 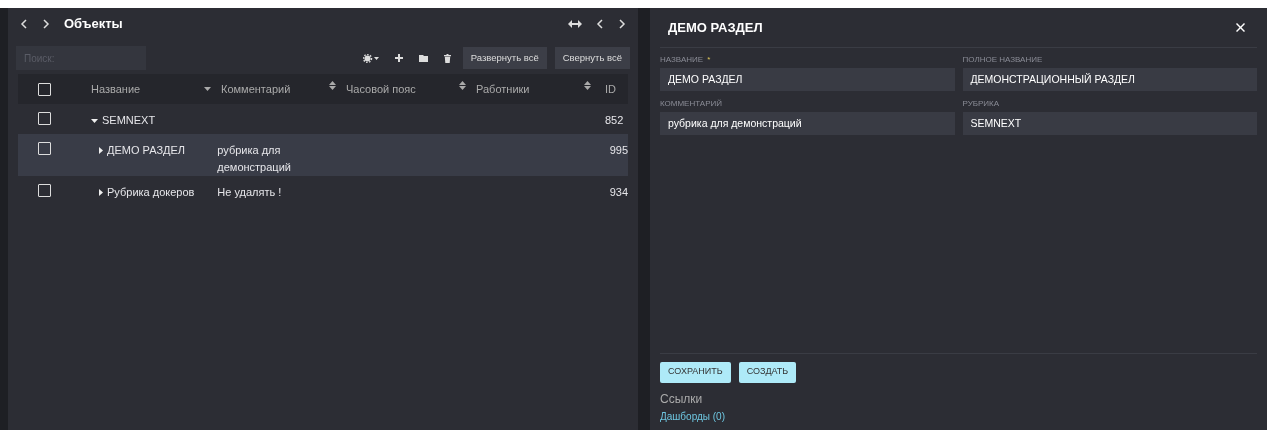 I want to click on table-cell: 934, so click(x=618, y=192).